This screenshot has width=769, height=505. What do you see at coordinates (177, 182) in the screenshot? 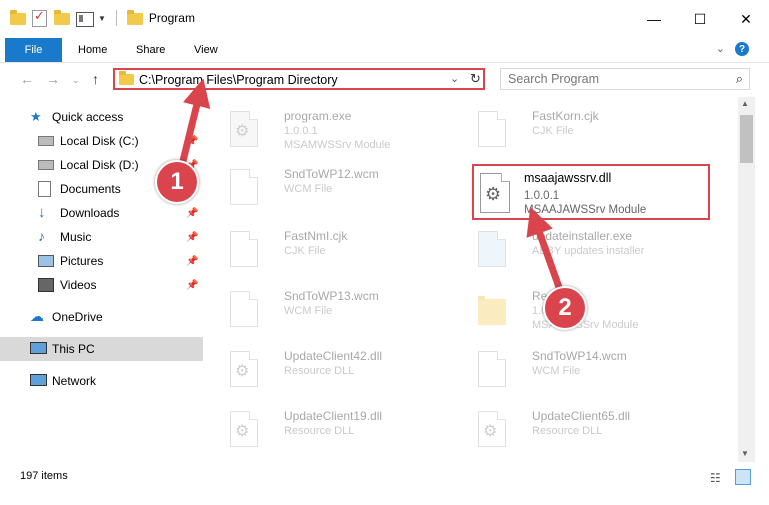
I see `step-badge-1: 1` at bounding box center [177, 182].